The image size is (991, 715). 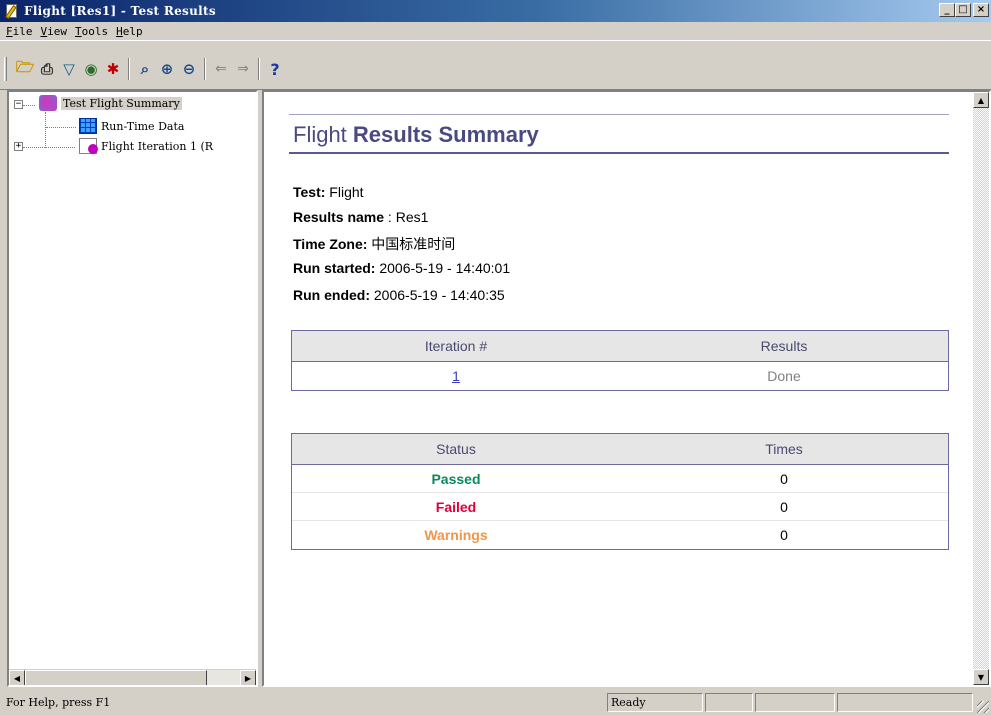 I want to click on help-icon: ?, so click(x=275, y=69).